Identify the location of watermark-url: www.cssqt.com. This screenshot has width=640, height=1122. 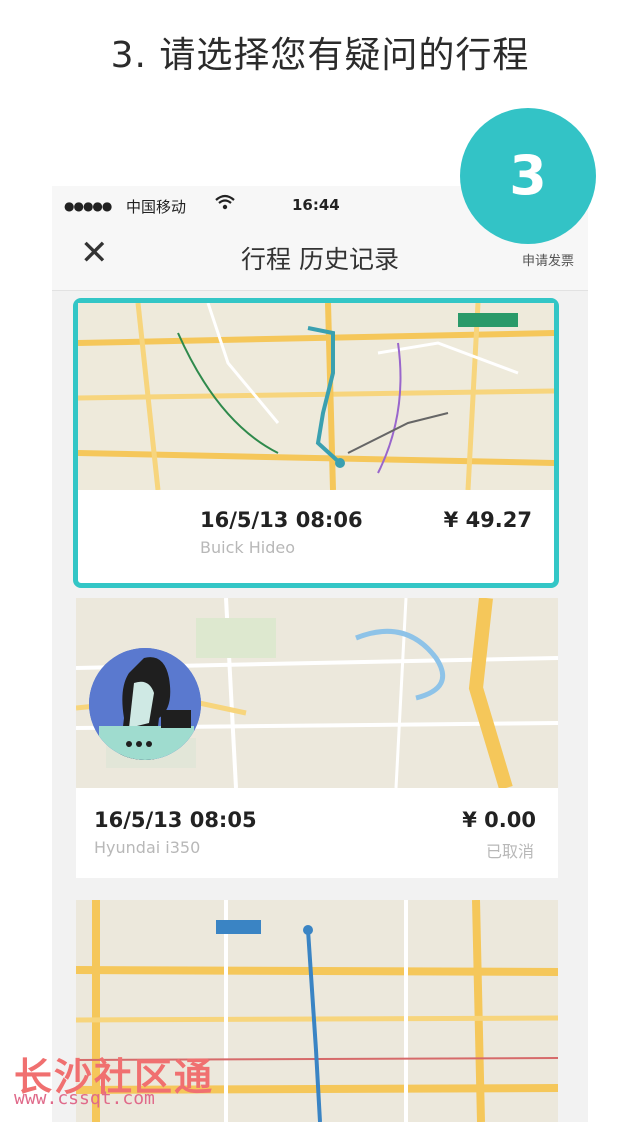
(84, 1098).